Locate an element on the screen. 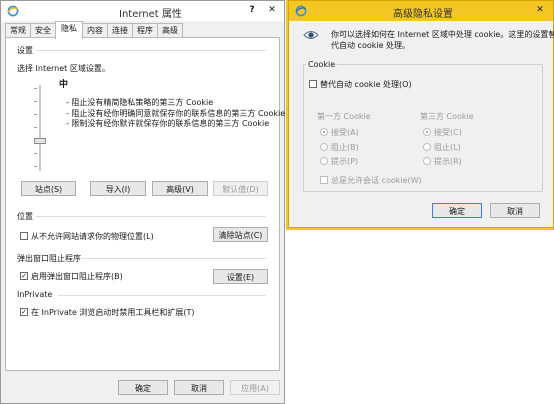 The height and width of the screenshot is (404, 554). first-party-prompt-radio is located at coordinates (324, 161).